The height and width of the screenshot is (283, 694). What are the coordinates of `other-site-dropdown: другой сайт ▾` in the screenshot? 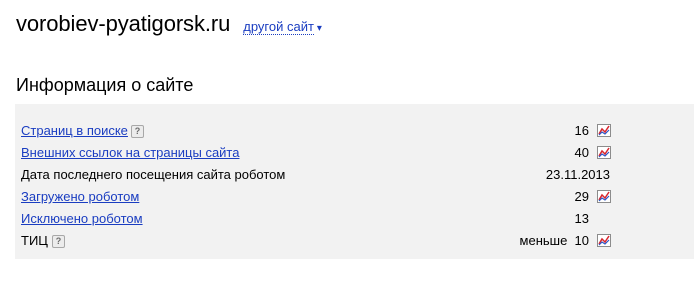 It's located at (282, 27).